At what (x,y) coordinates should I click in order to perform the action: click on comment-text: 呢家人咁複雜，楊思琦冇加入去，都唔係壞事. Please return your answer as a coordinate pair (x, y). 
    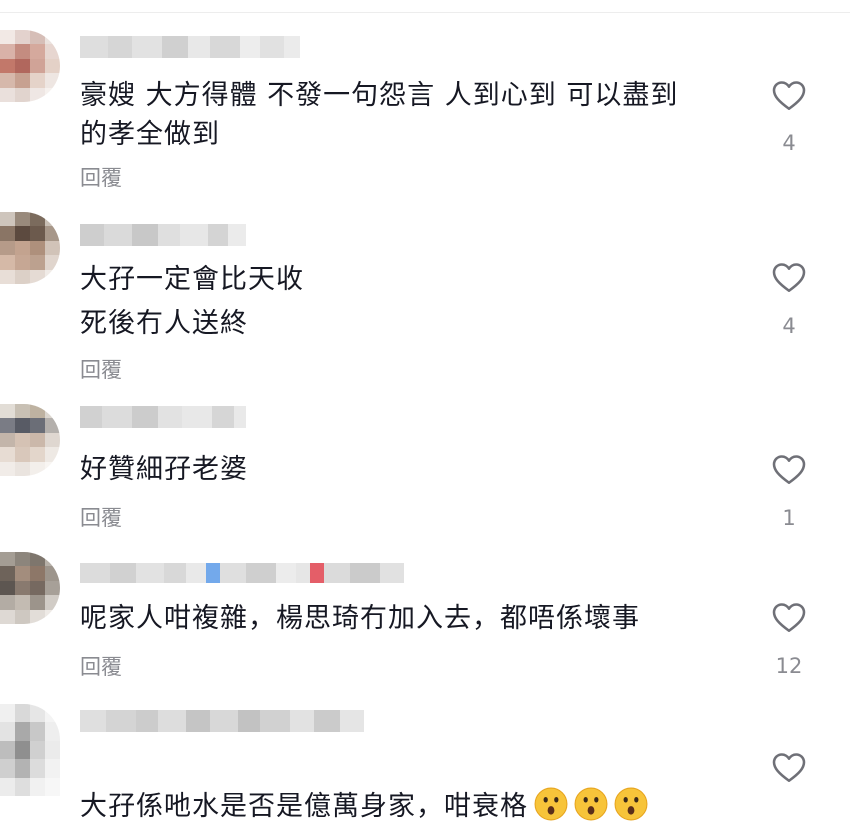
    Looking at the image, I should click on (360, 618).